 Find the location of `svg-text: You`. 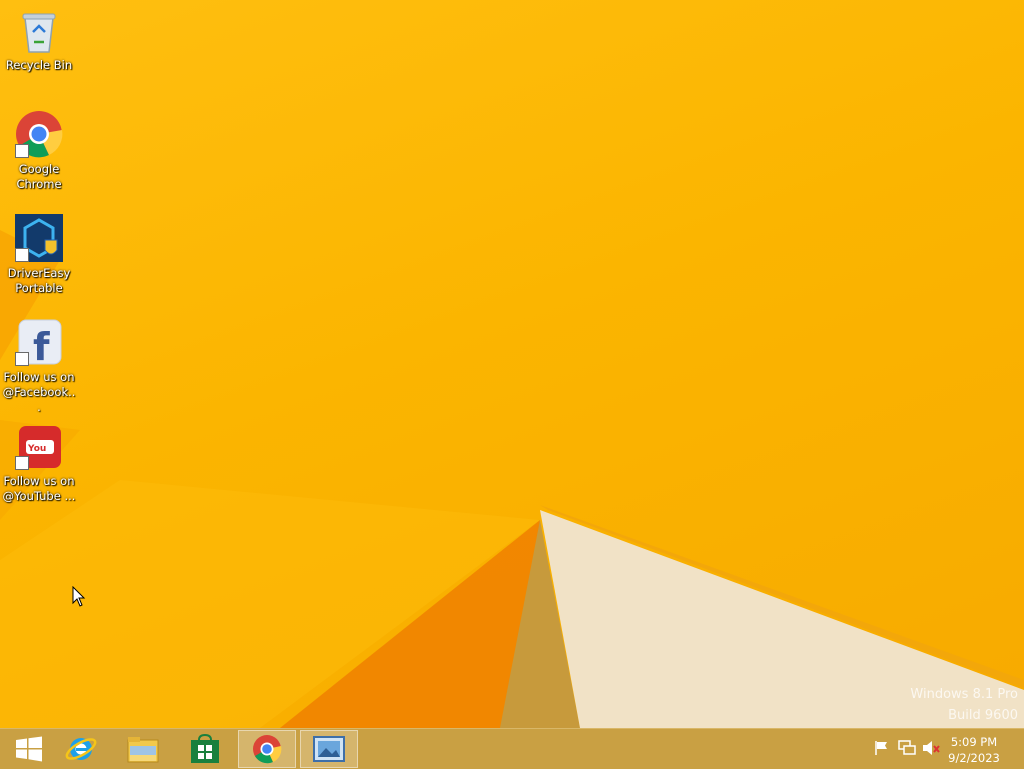

svg-text: You is located at coordinates (36, 449).